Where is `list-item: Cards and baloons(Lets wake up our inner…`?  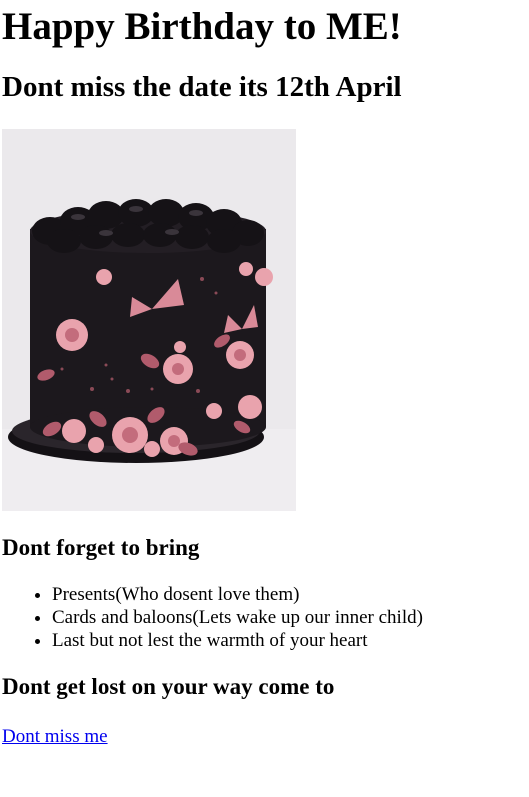 list-item: Cards and baloons(Lets wake up our inner… is located at coordinates (289, 617).